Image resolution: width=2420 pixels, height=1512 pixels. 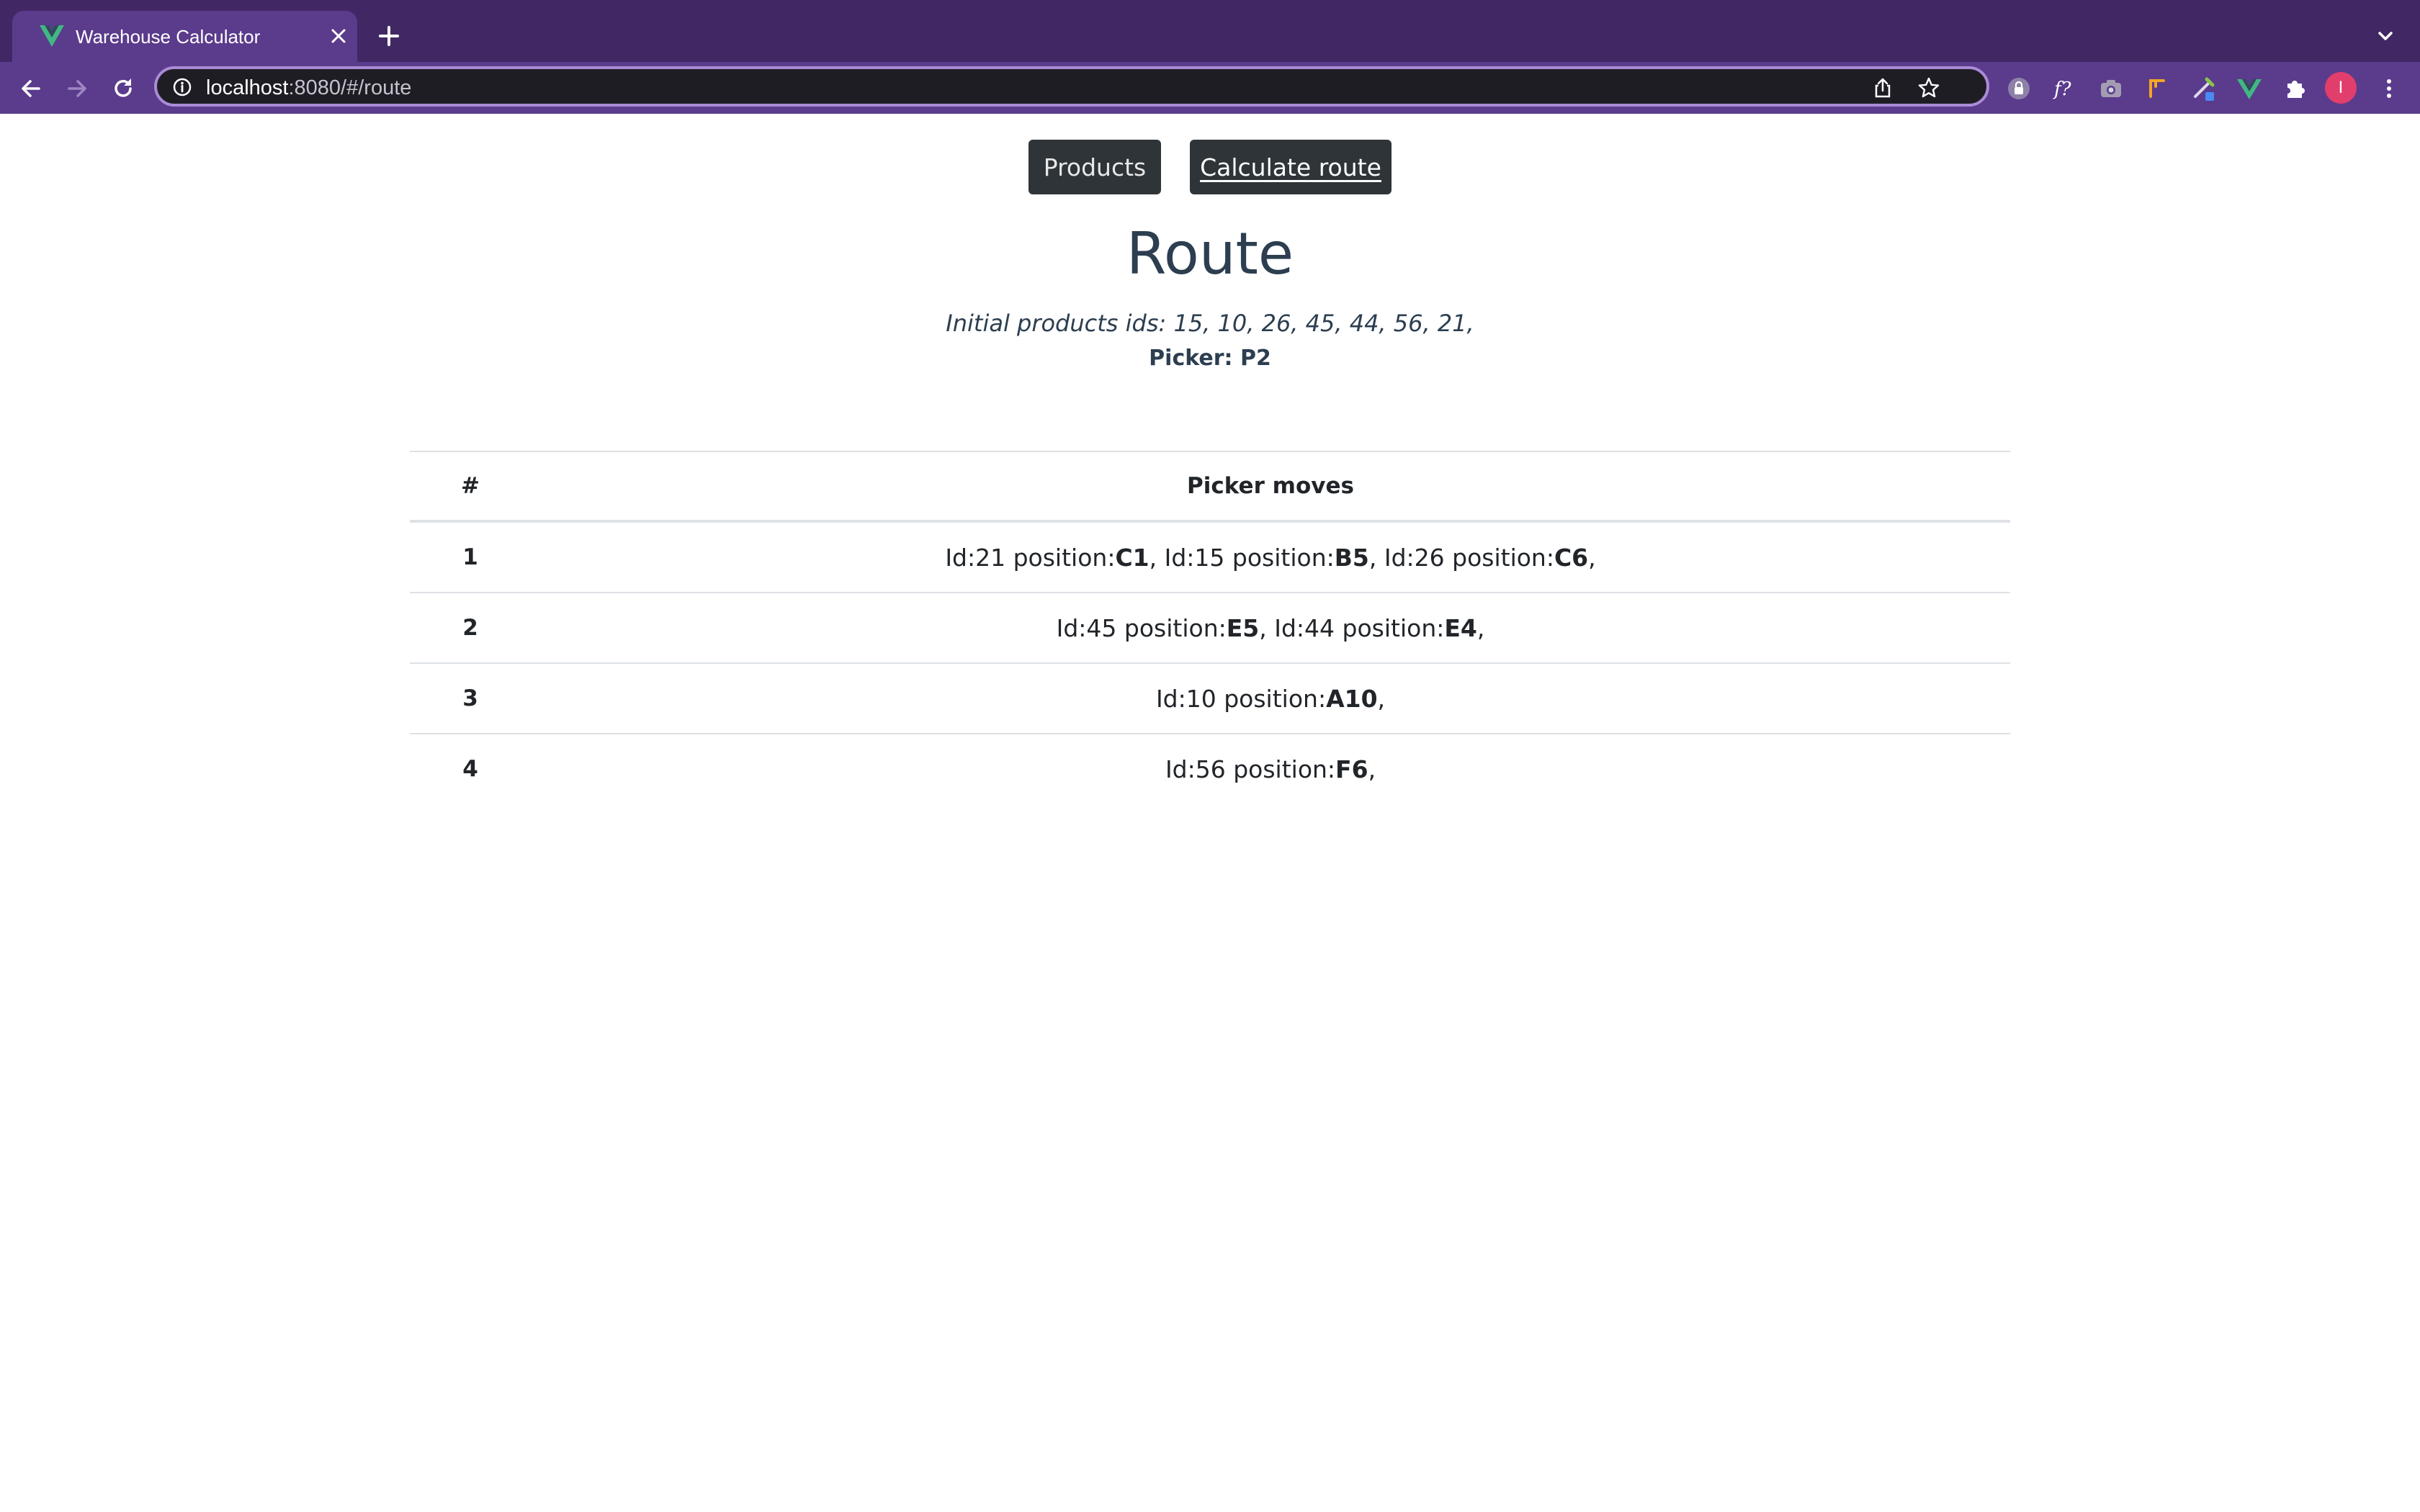 What do you see at coordinates (338, 36) in the screenshot?
I see `close-icon` at bounding box center [338, 36].